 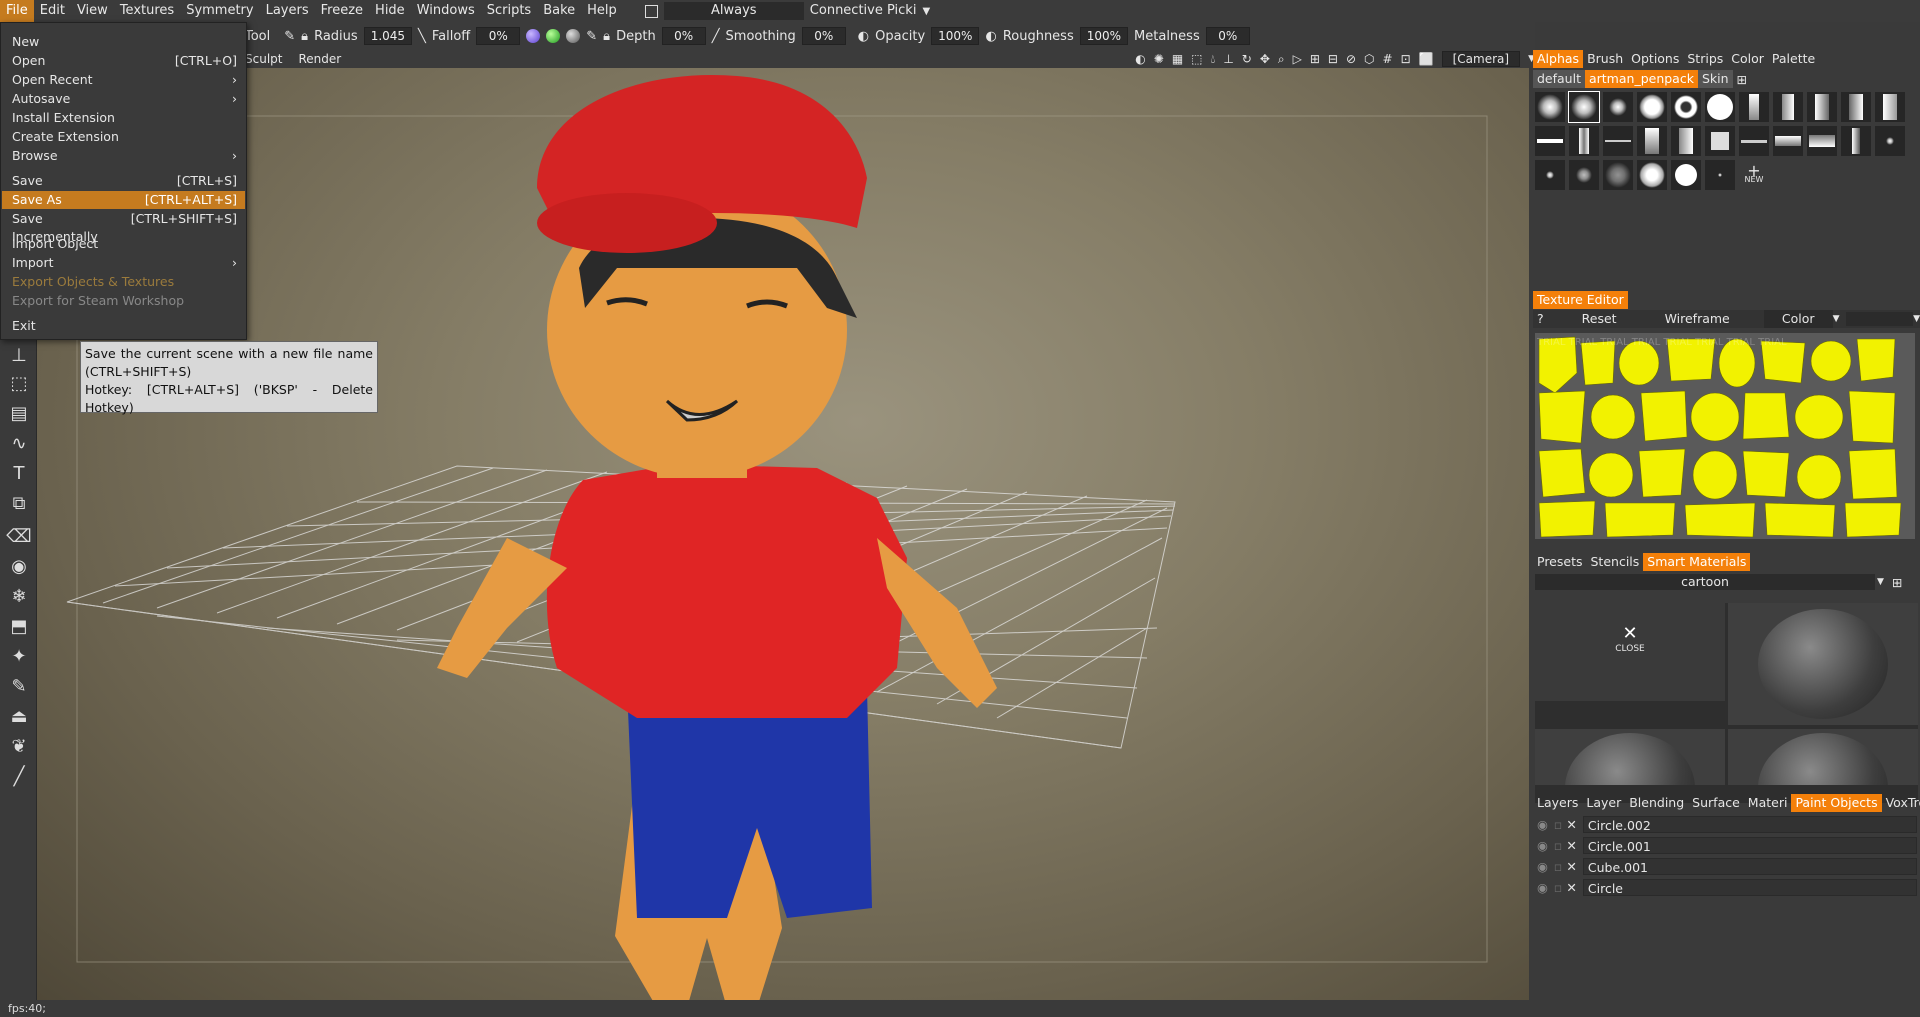 What do you see at coordinates (123, 137) in the screenshot?
I see `menu-item-create-extension: Create Extension` at bounding box center [123, 137].